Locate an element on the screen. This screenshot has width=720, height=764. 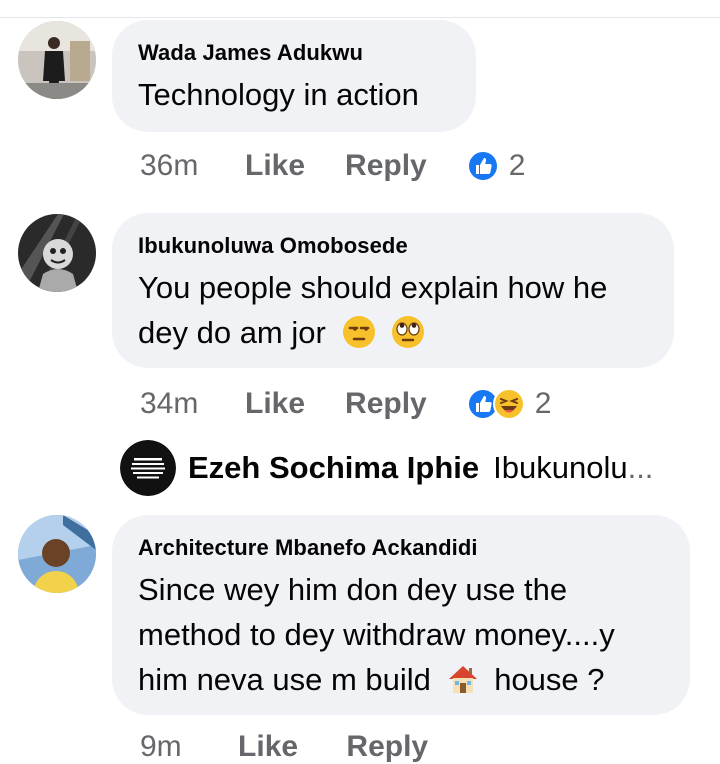
comment-time: 9m is located at coordinates (161, 746).